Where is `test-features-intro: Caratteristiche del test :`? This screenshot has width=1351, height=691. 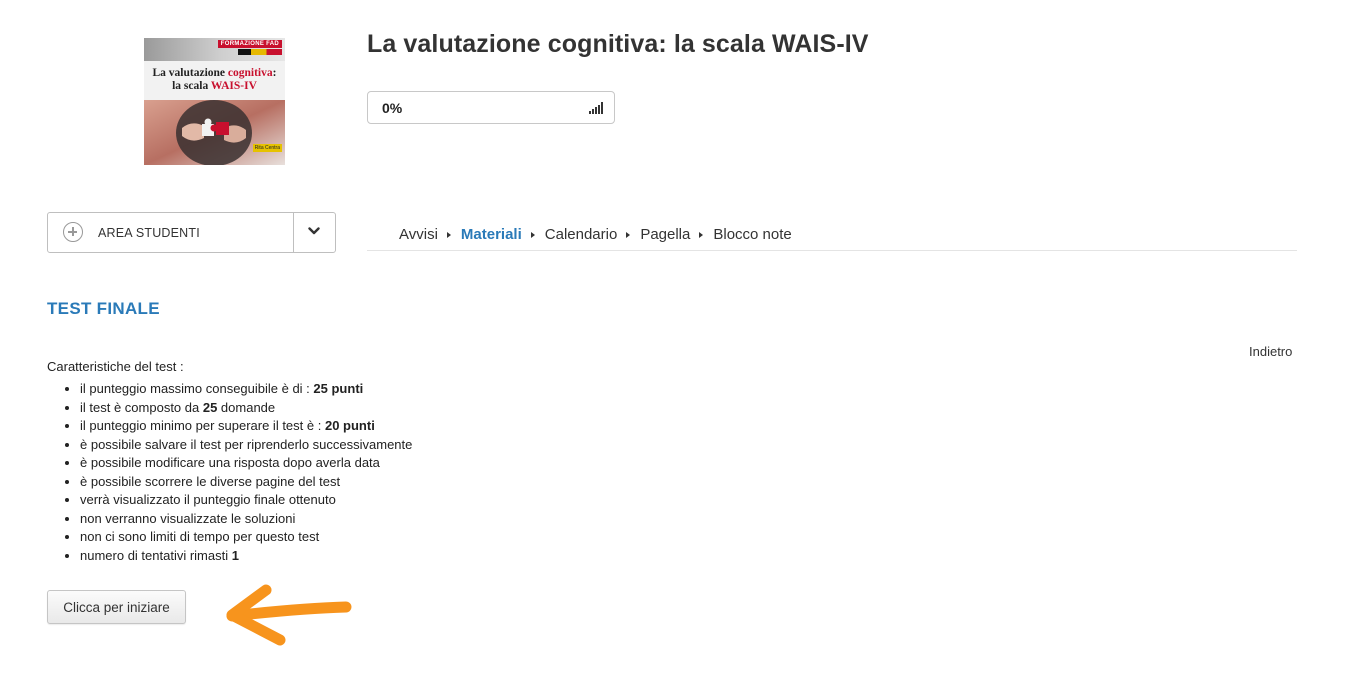 test-features-intro: Caratteristiche del test : is located at coordinates (115, 366).